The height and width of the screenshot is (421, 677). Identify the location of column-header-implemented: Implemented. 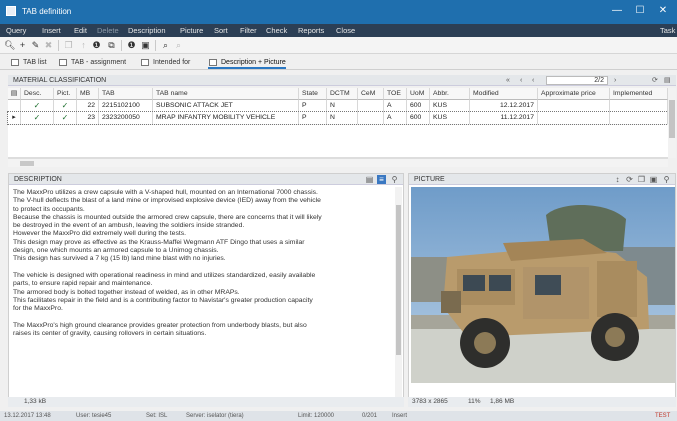
(639, 94).